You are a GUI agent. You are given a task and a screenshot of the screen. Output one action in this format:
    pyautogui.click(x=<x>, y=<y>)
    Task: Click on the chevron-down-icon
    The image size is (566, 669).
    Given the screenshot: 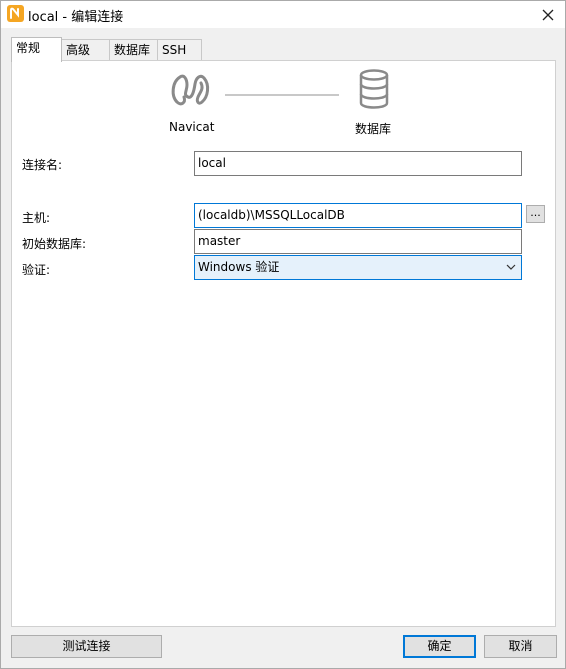 What is the action you would take?
    pyautogui.click(x=511, y=267)
    